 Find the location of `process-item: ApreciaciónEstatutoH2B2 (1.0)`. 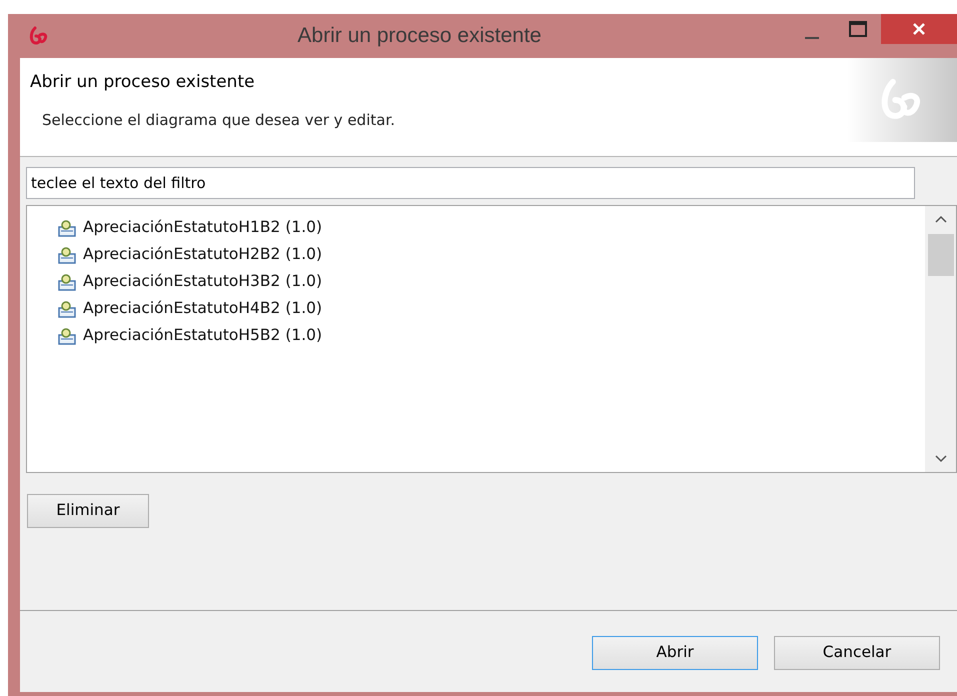

process-item: ApreciaciónEstatutoH2B2 (1.0) is located at coordinates (191, 254).